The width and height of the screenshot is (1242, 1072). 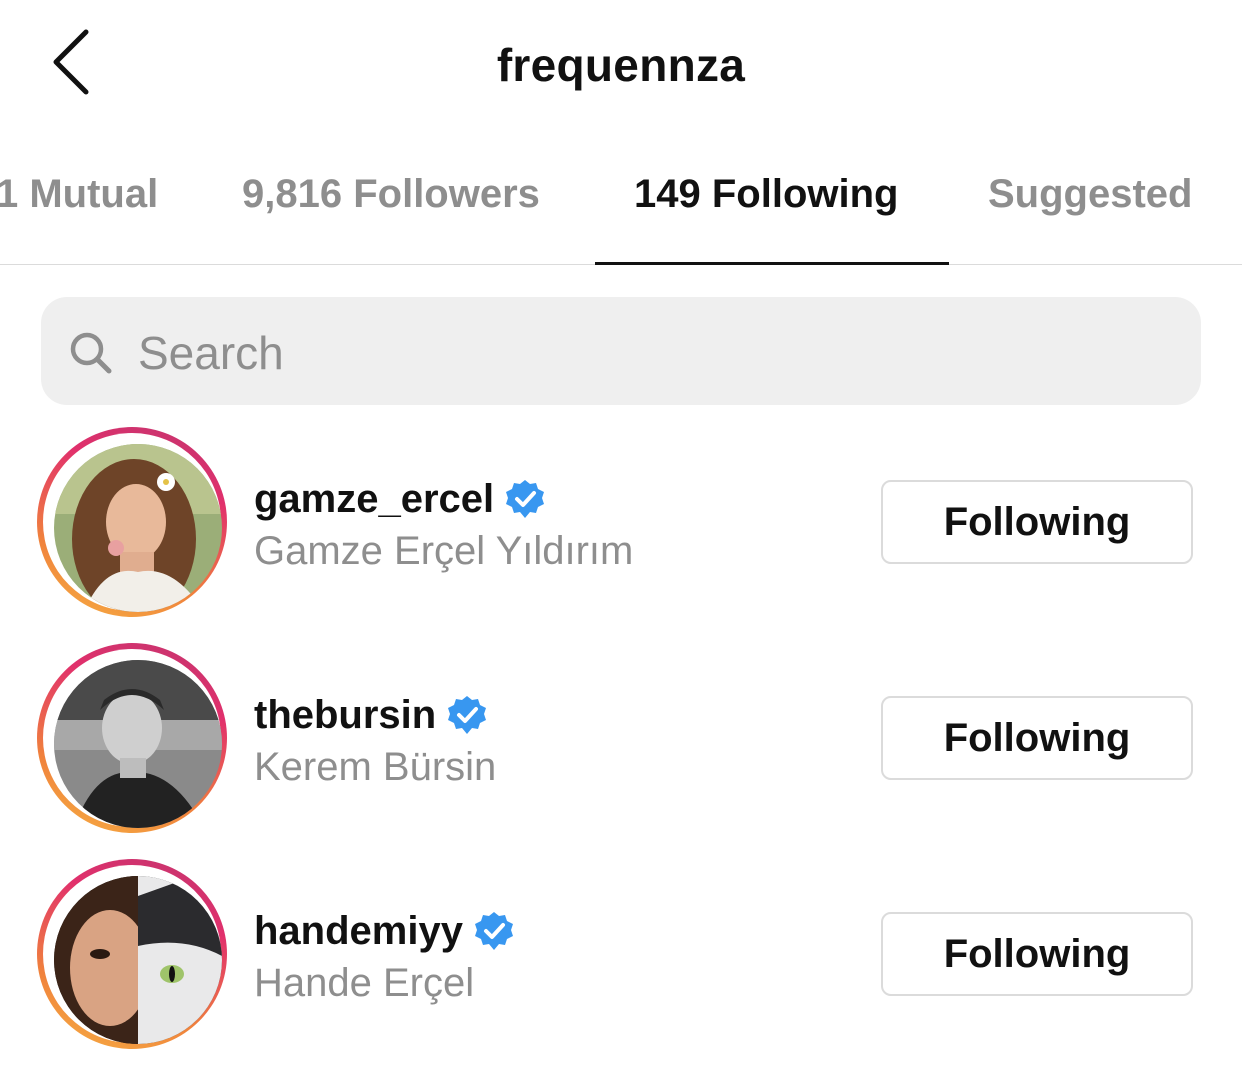 What do you see at coordinates (374, 499) in the screenshot?
I see `username: gamze_ercel` at bounding box center [374, 499].